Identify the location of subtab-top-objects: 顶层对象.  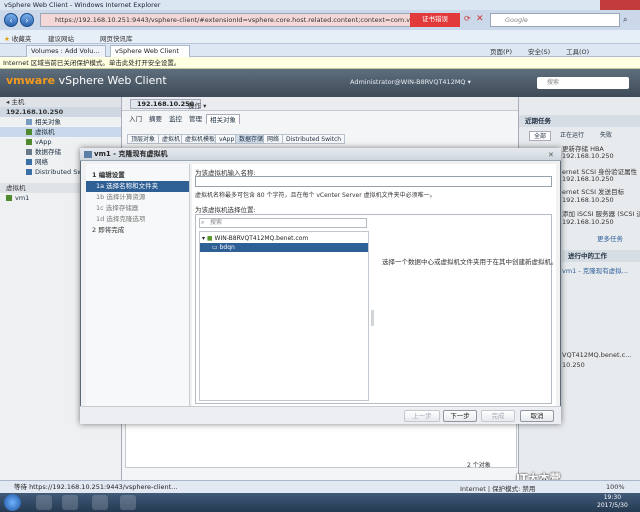
(143, 139).